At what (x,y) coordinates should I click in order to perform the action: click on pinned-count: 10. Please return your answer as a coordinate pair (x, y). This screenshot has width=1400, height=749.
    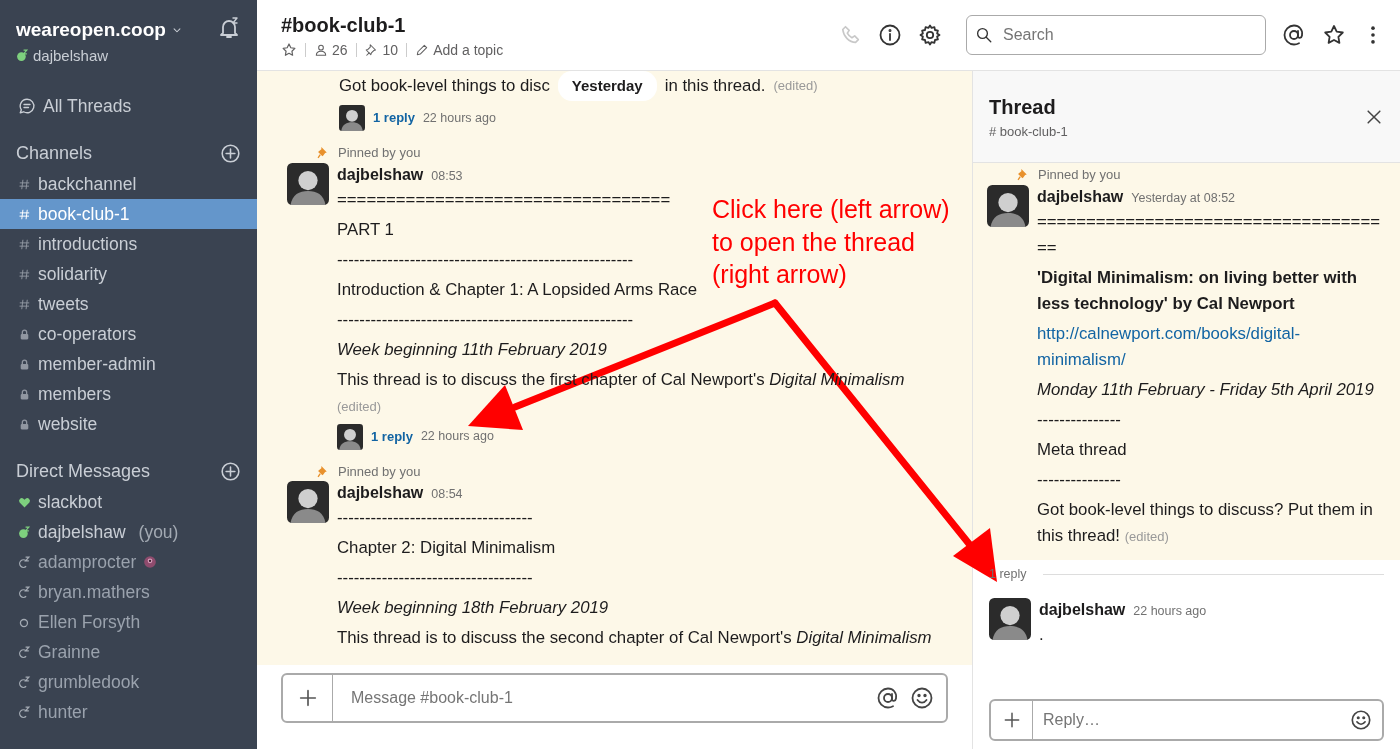
    Looking at the image, I should click on (381, 50).